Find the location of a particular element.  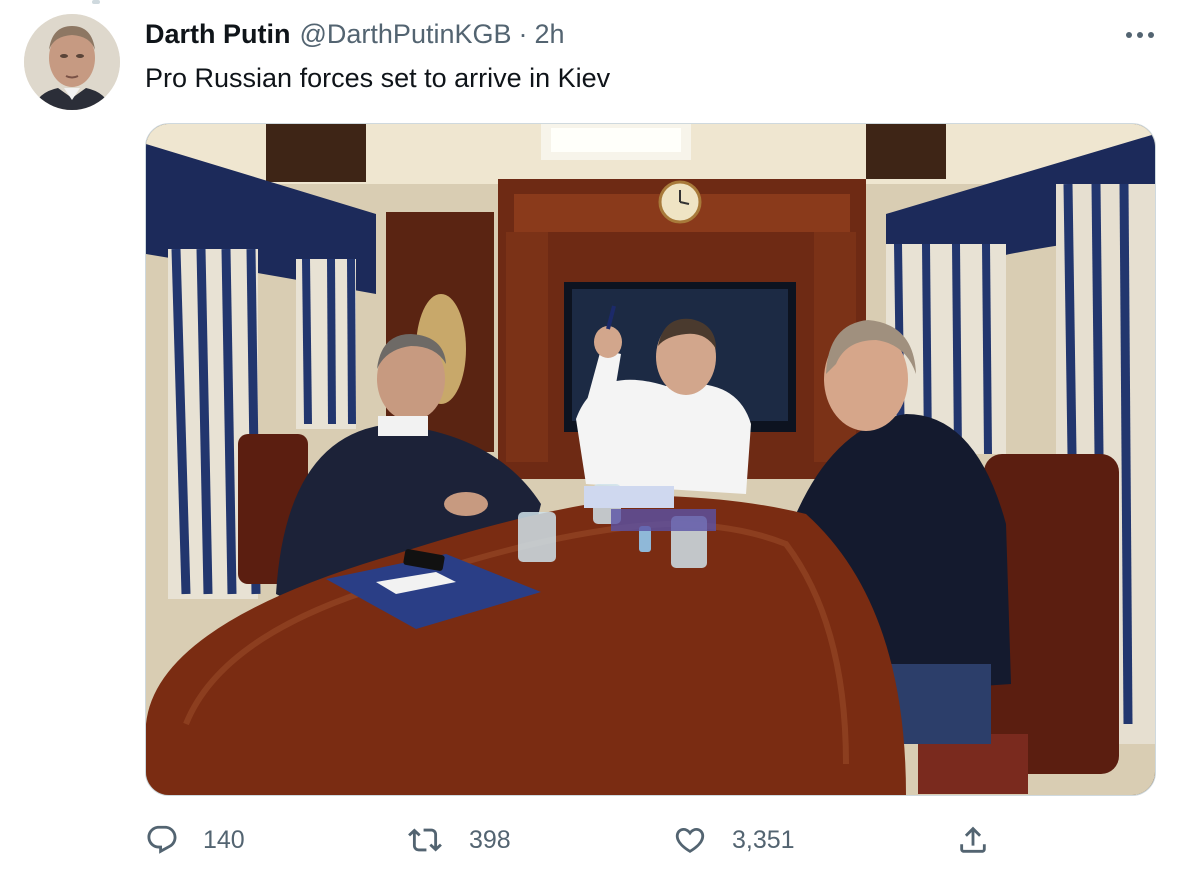

tweet-timestamp: 2h is located at coordinates (550, 34).